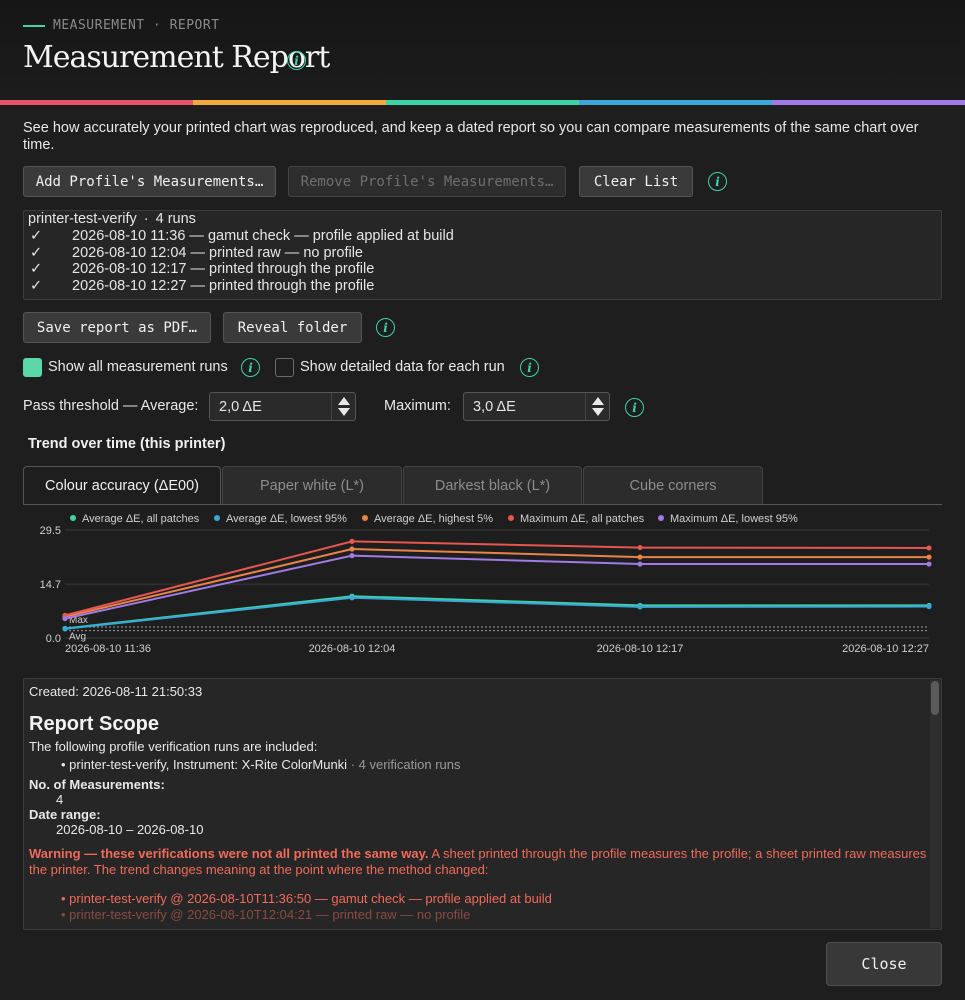  I want to click on legend-label: Average ΔE, all patches, so click(141, 519).